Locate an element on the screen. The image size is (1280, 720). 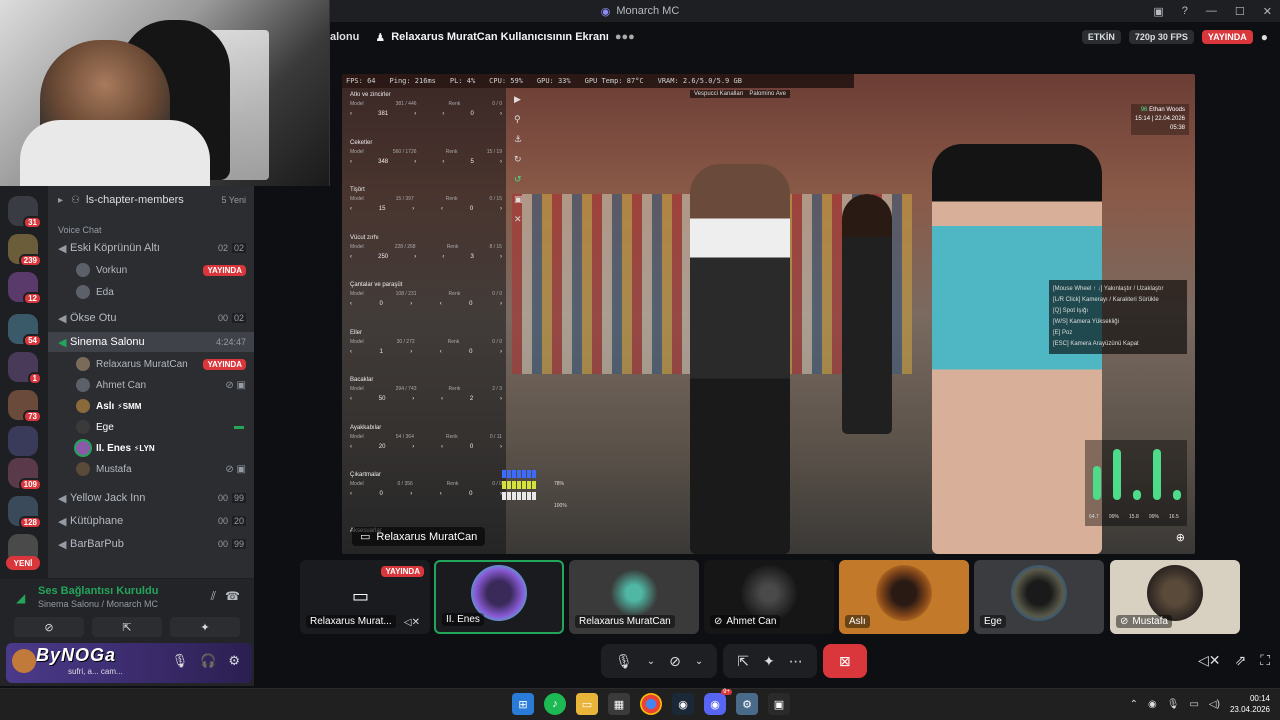
server-icon: 54 is located at coordinates (25, 330).